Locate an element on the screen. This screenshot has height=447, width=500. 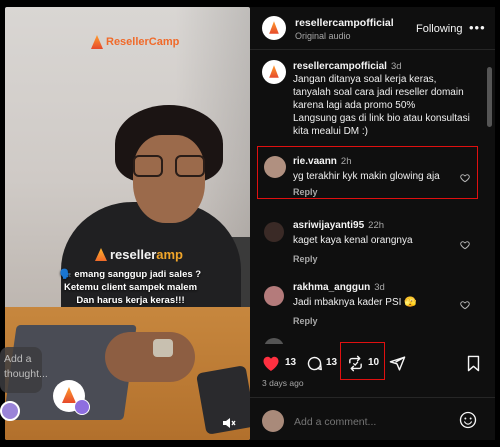
caption-line: Ketemu client sampek malem is located at coordinates (130, 287).